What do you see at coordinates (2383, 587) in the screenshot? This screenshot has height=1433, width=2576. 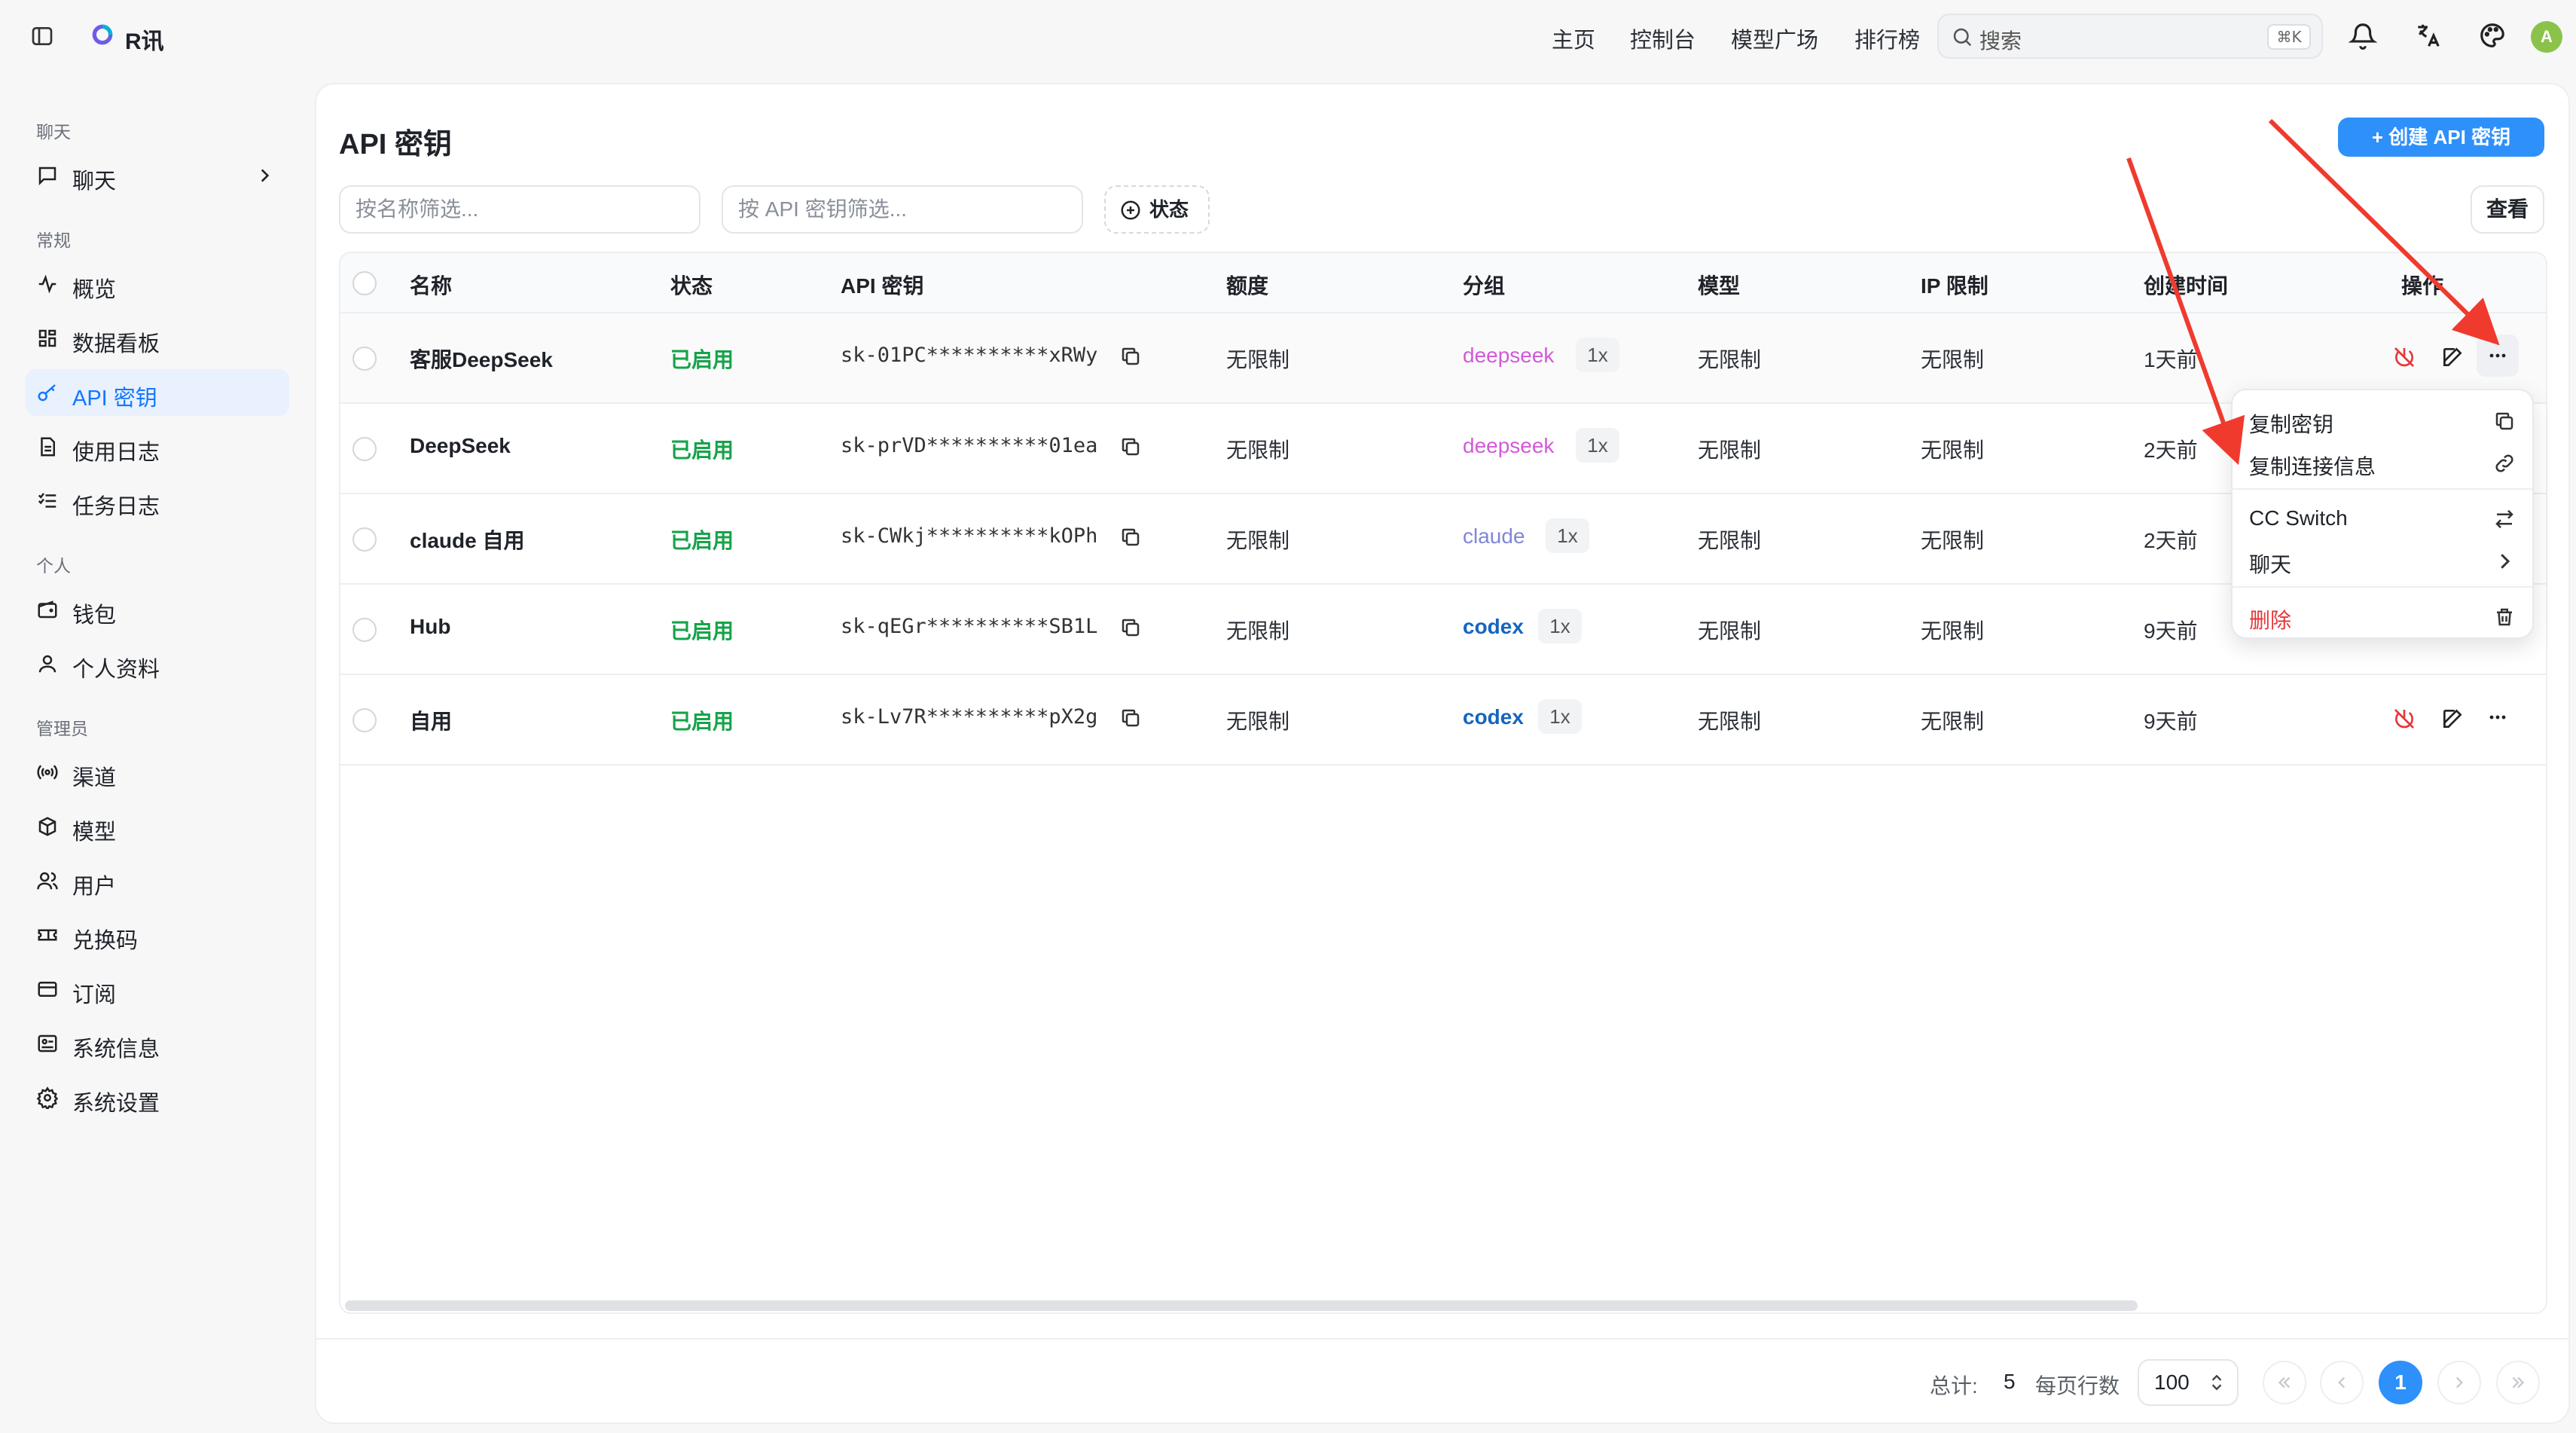 I see `menu-divider` at bounding box center [2383, 587].